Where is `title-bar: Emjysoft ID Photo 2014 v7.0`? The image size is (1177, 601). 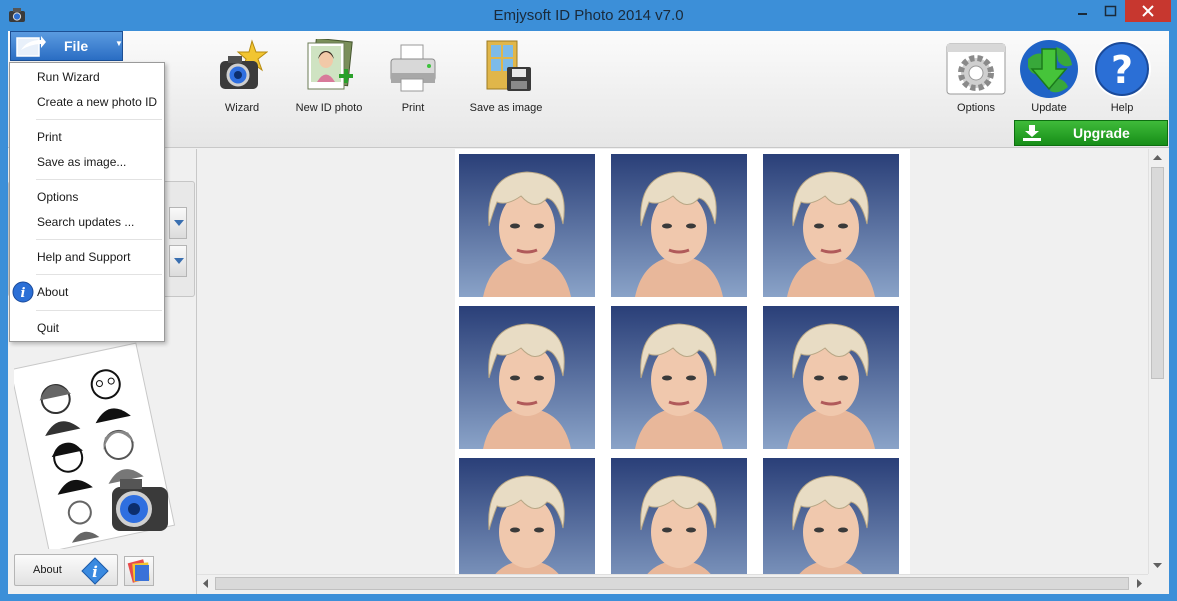
title-bar: Emjysoft ID Photo 2014 v7.0 is located at coordinates (588, 15).